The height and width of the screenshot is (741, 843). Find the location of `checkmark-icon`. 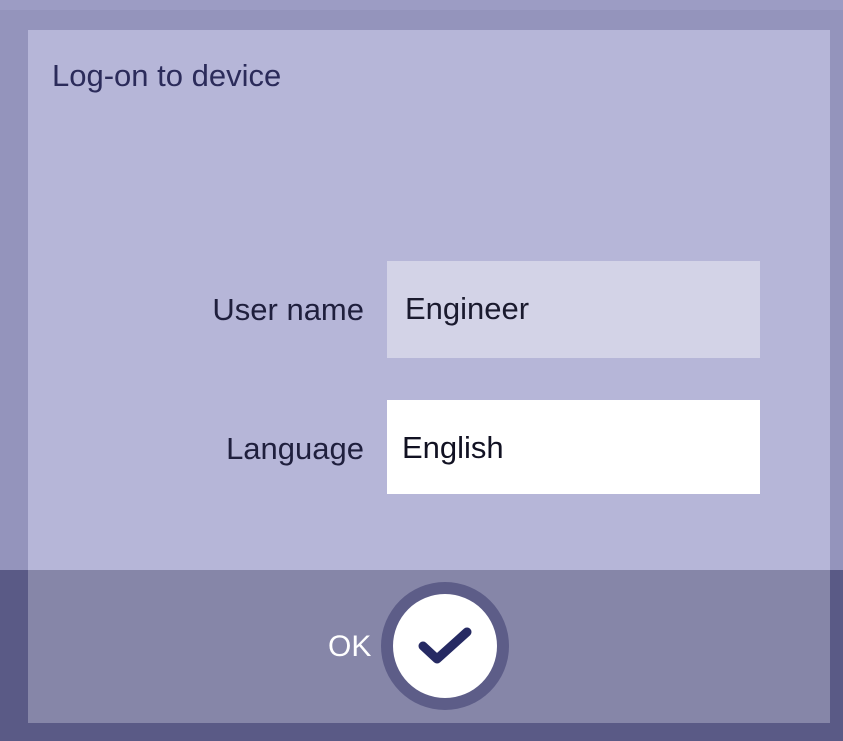

checkmark-icon is located at coordinates (445, 645).